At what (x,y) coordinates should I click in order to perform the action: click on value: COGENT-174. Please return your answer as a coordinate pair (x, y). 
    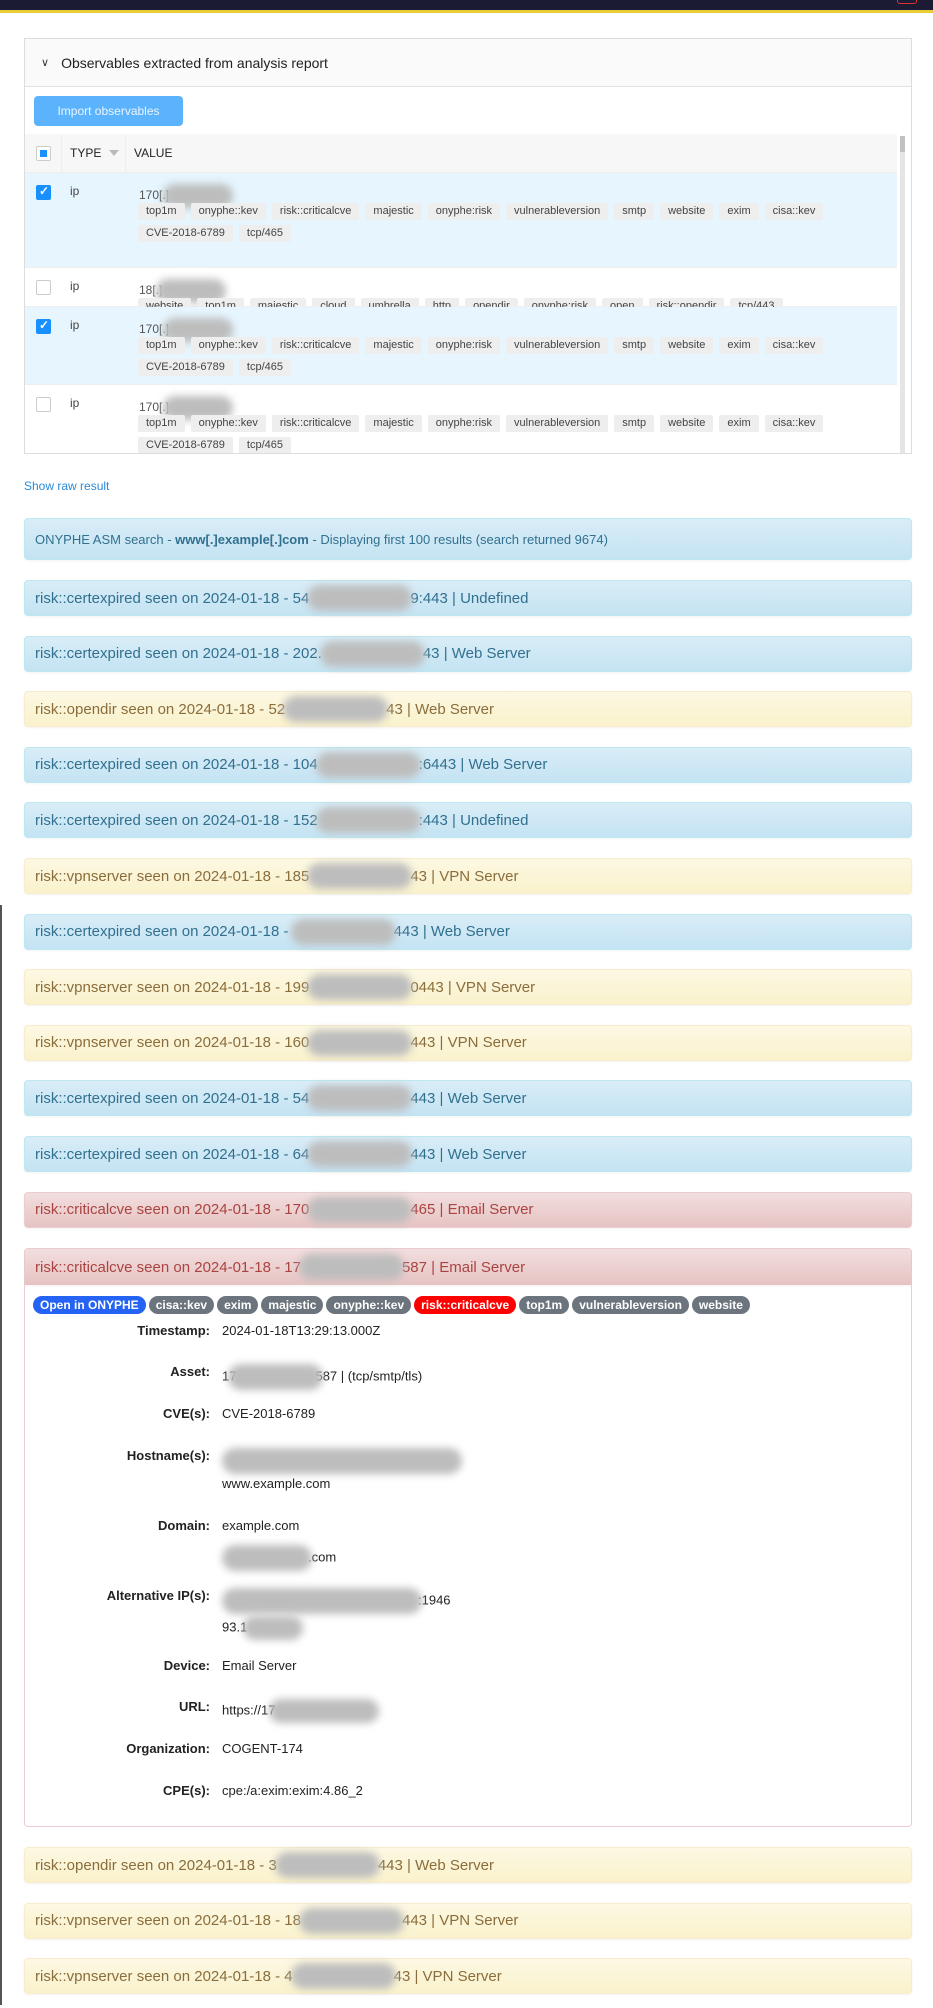
    Looking at the image, I should click on (262, 1748).